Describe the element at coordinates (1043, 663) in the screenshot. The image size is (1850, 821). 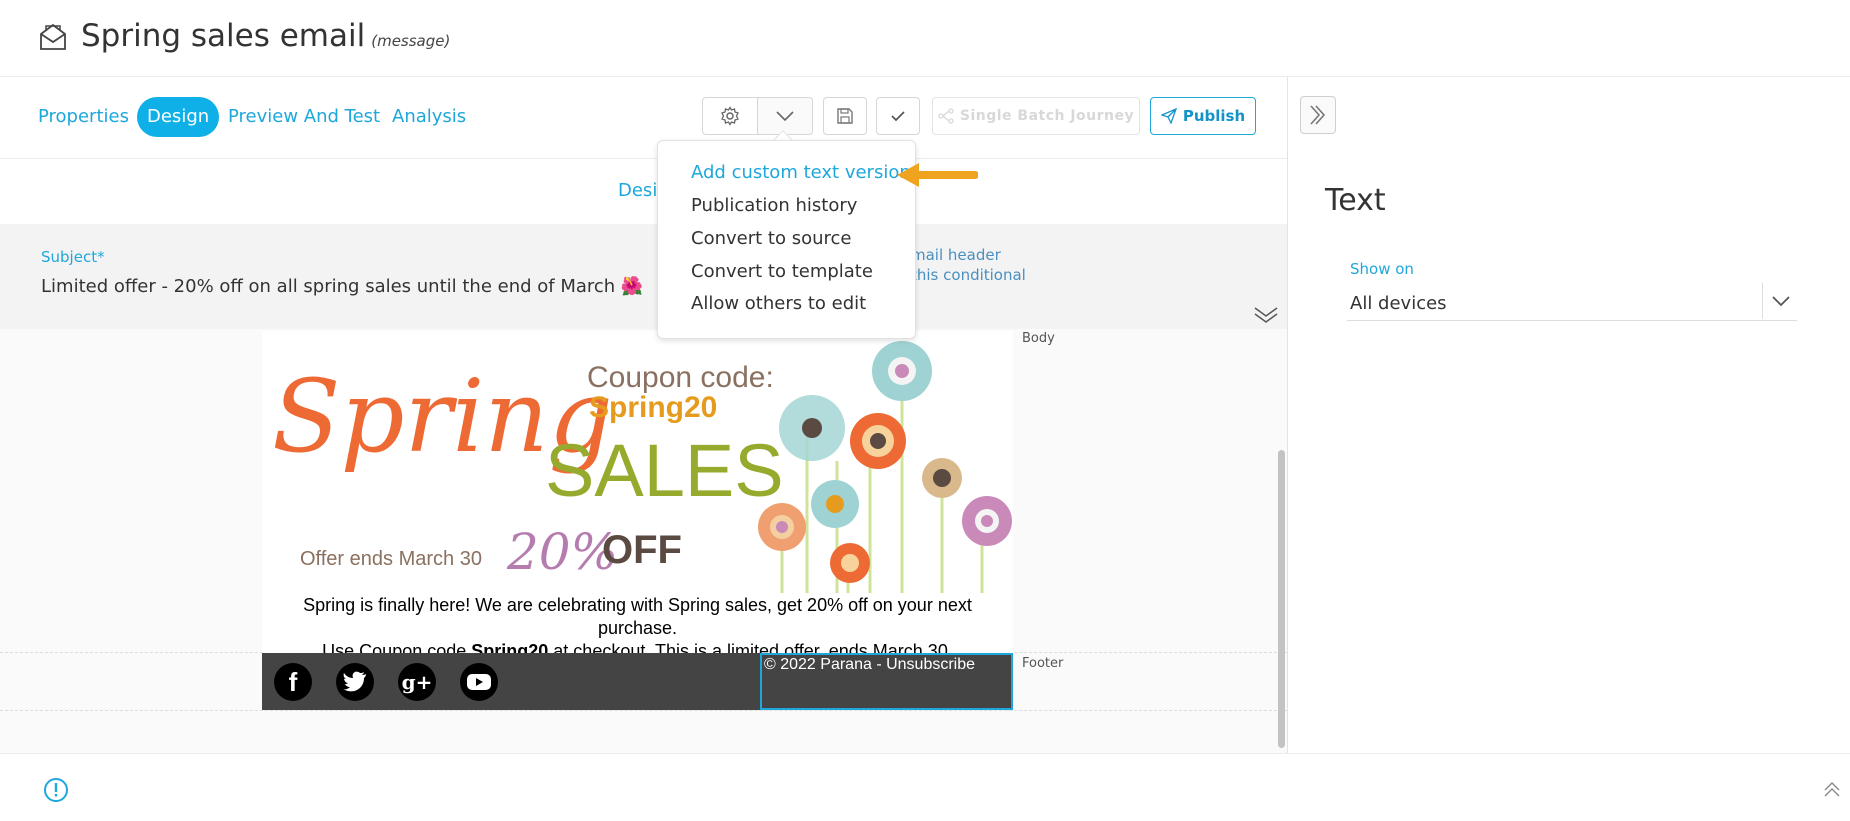
I see `footer-zone-label: Footer` at that location.